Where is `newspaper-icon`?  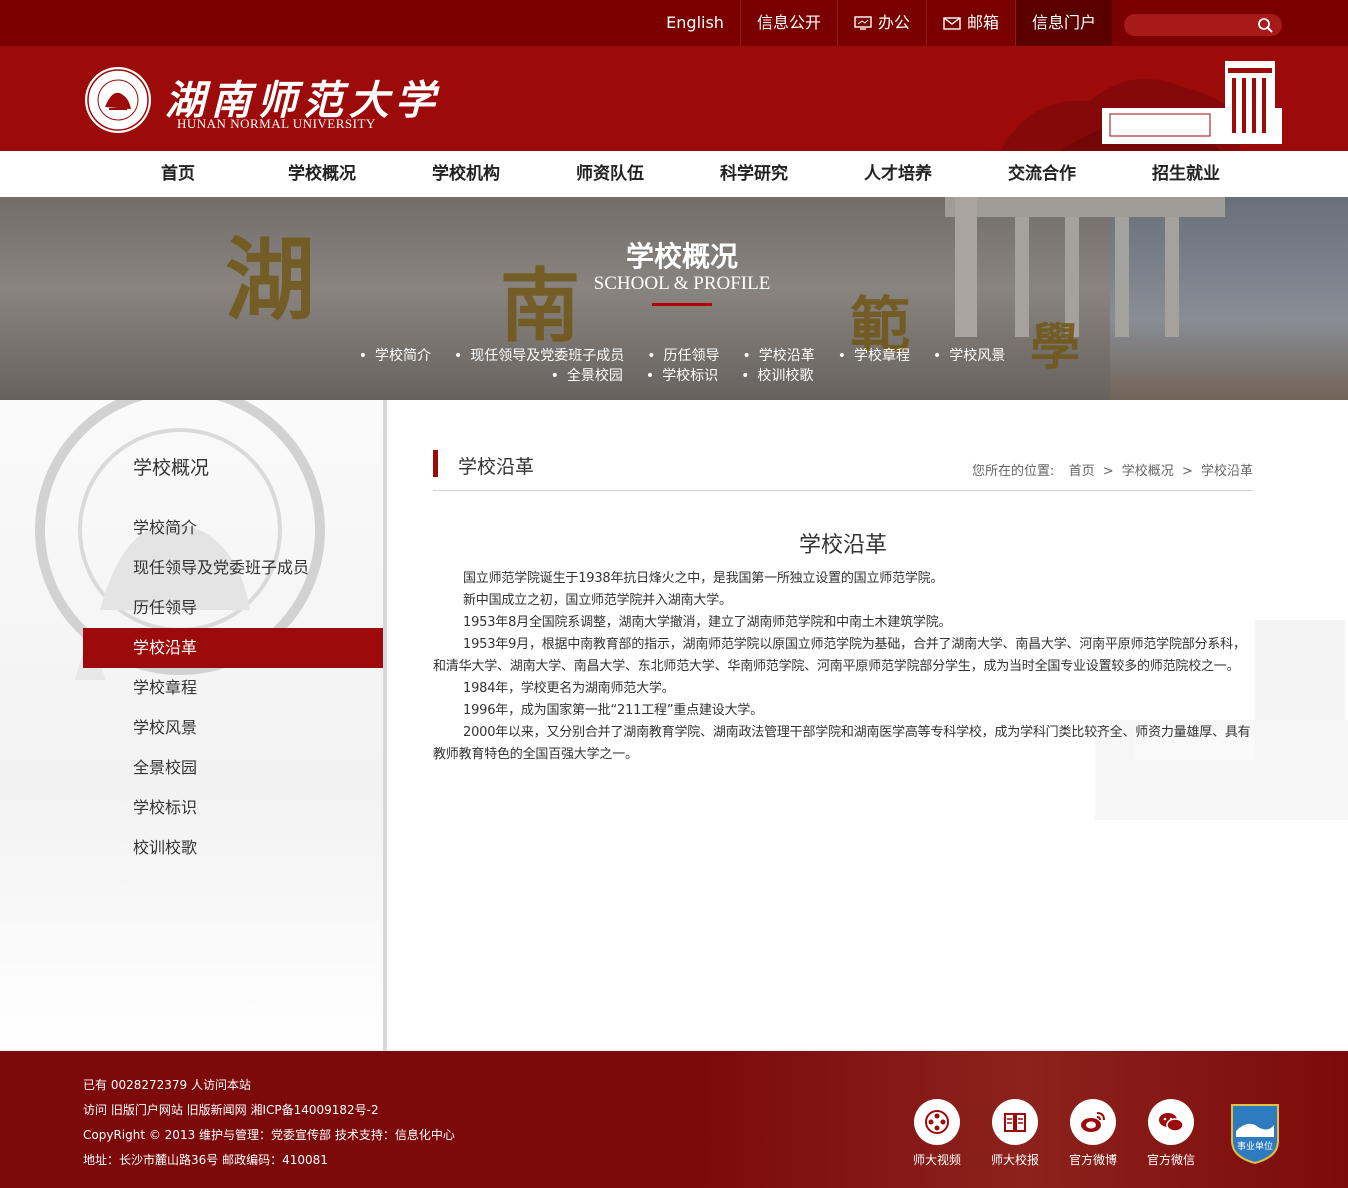
newspaper-icon is located at coordinates (1015, 1122).